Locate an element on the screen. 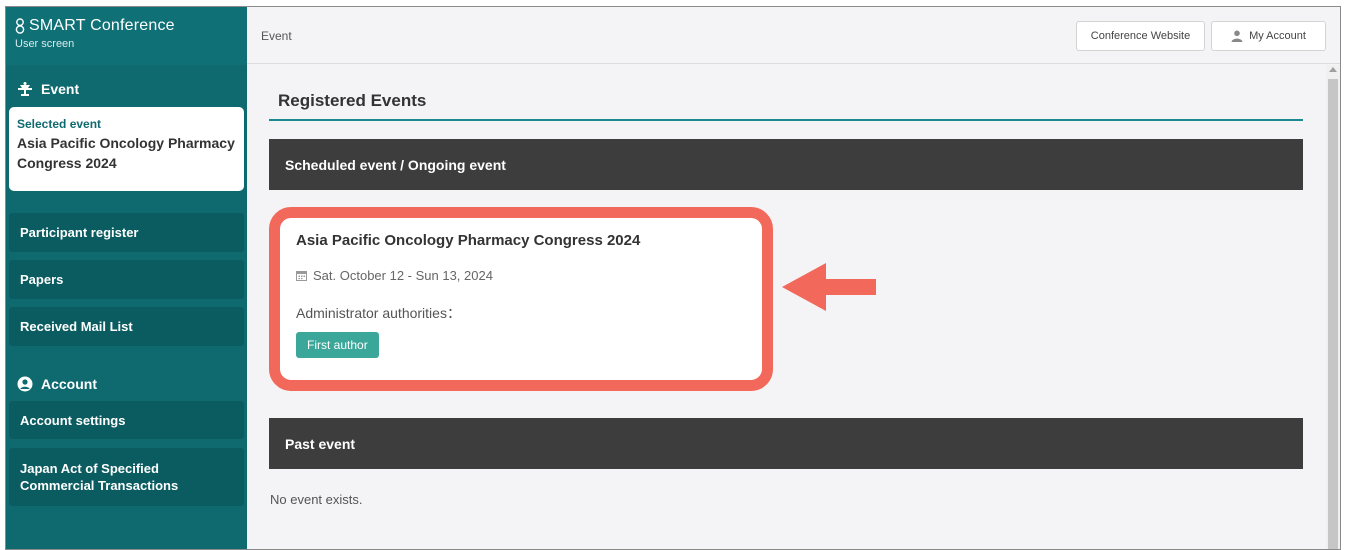 The height and width of the screenshot is (550, 1347). sidebar-item-participant-register: Participant register is located at coordinates (126, 232).